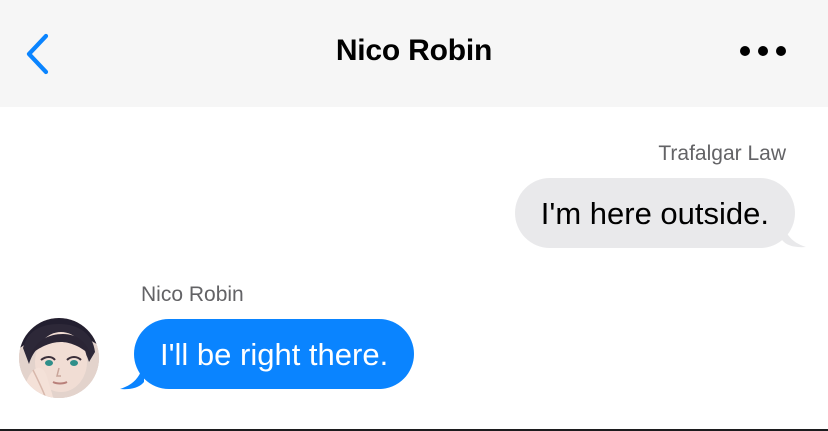  What do you see at coordinates (414, 50) in the screenshot?
I see `conversation-title: Nico Robin` at bounding box center [414, 50].